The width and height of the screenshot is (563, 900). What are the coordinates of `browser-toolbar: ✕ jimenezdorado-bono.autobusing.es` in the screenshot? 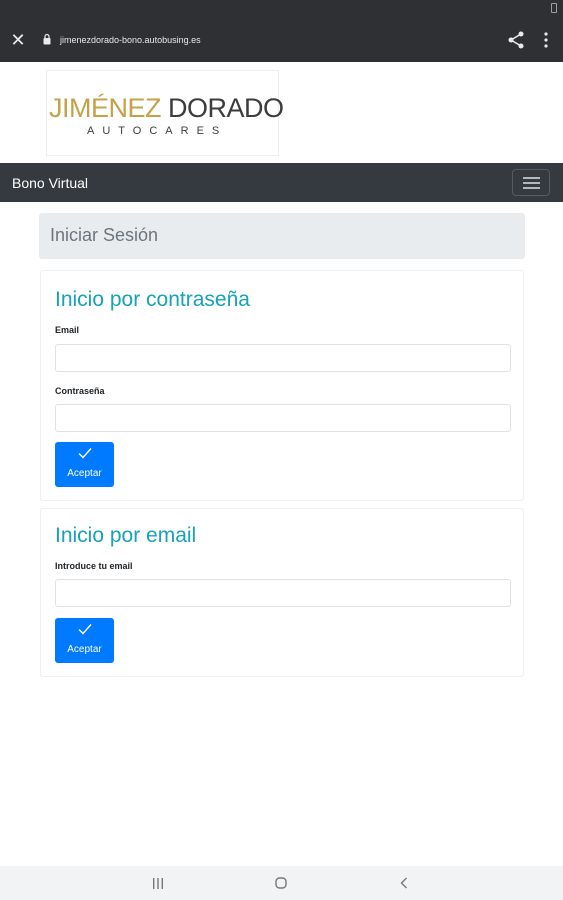 It's located at (281, 40).